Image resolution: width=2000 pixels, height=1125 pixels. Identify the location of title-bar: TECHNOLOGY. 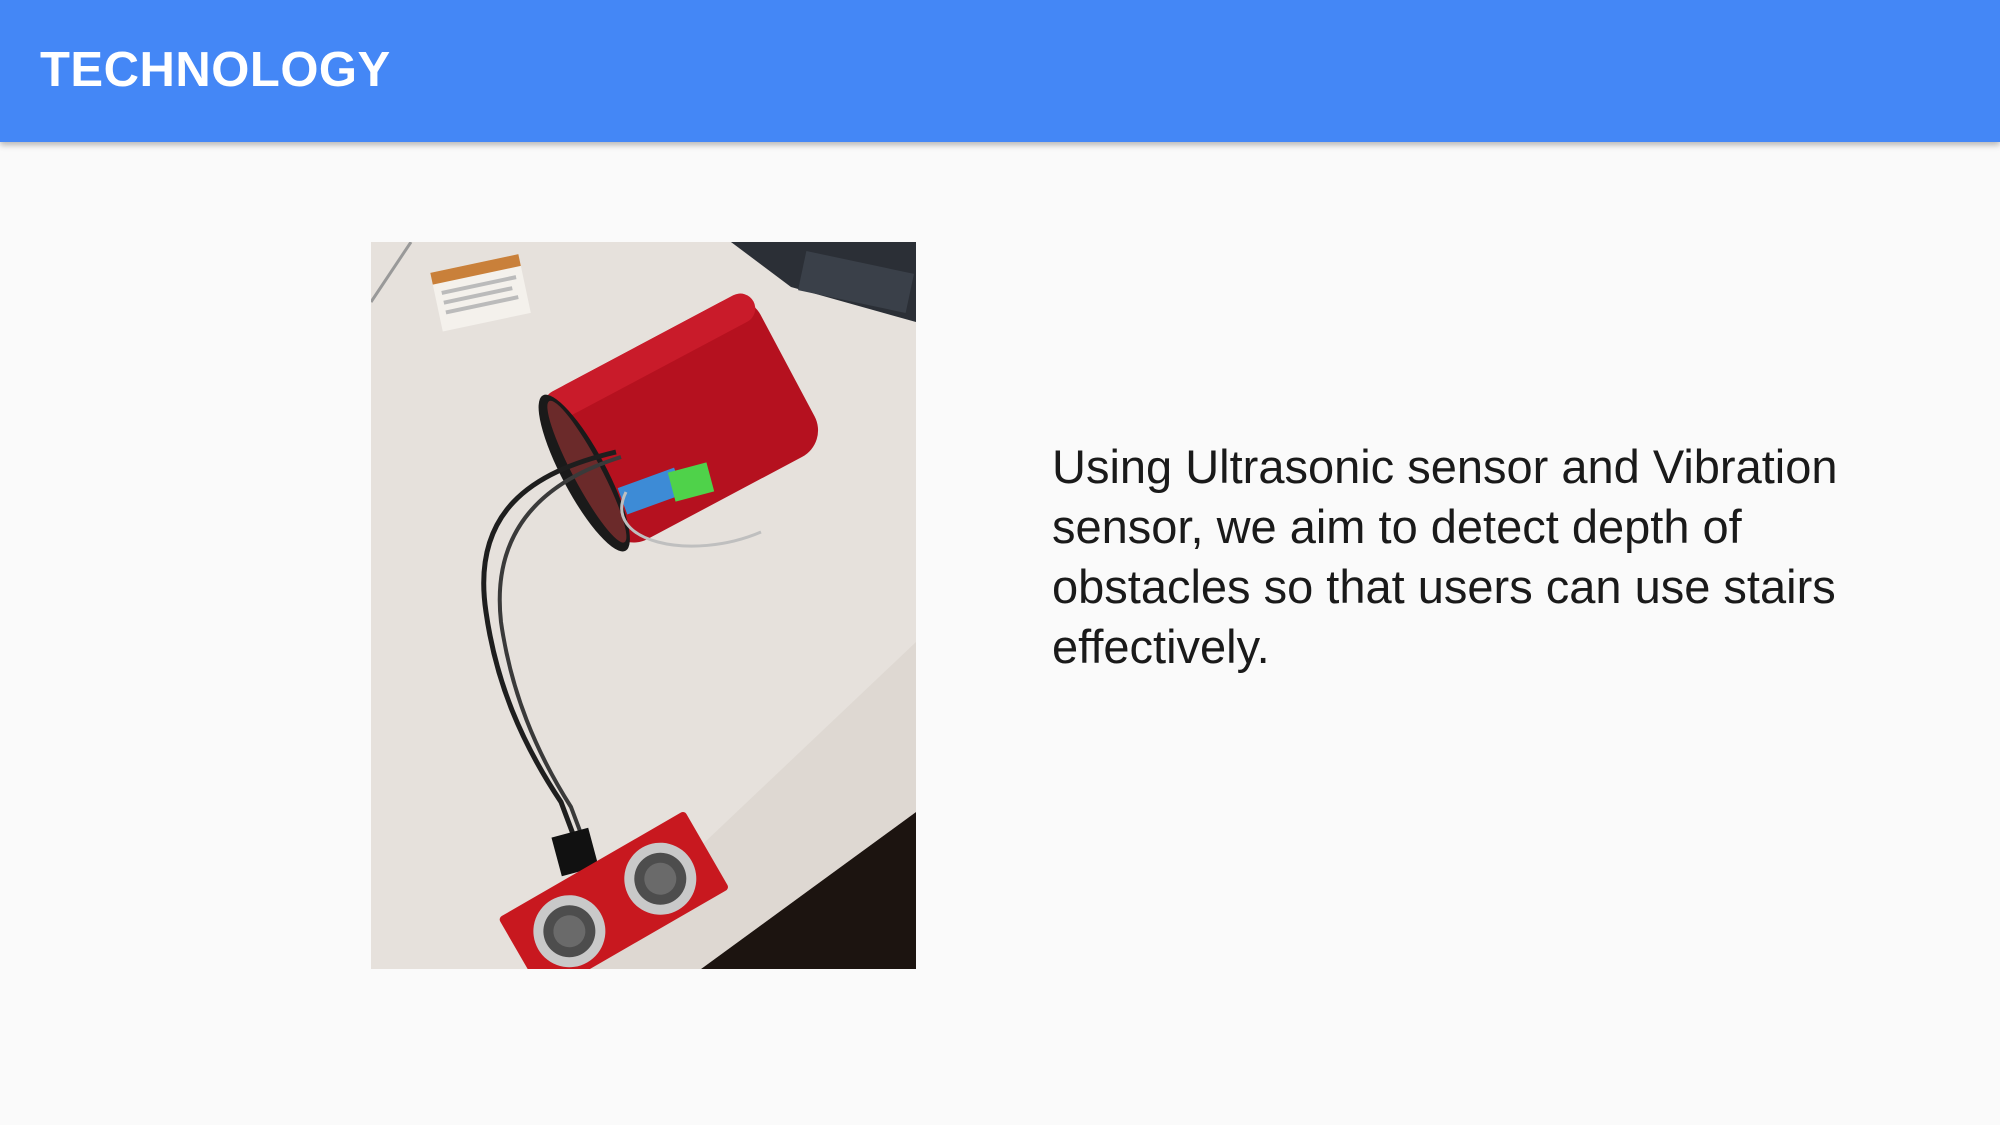
(1000, 71).